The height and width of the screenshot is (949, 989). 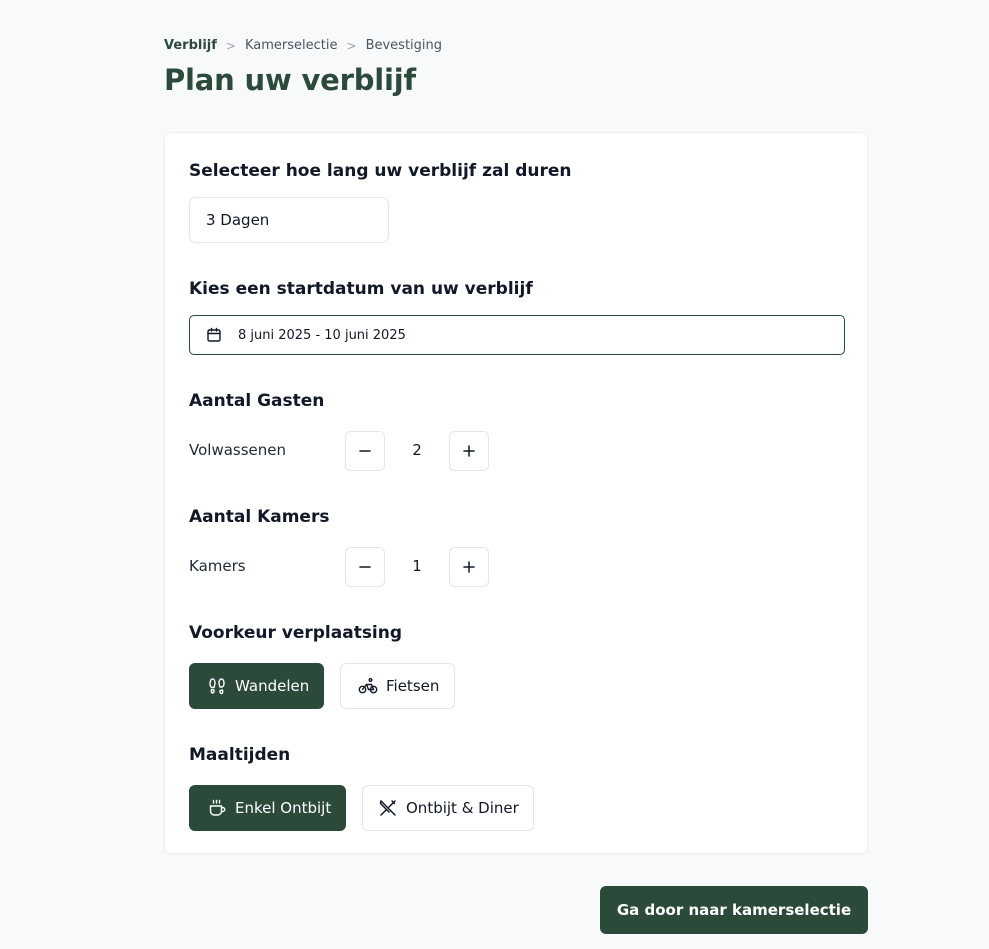 What do you see at coordinates (404, 45) in the screenshot?
I see `breadcrumb-item-bevestiging: Bevestiging` at bounding box center [404, 45].